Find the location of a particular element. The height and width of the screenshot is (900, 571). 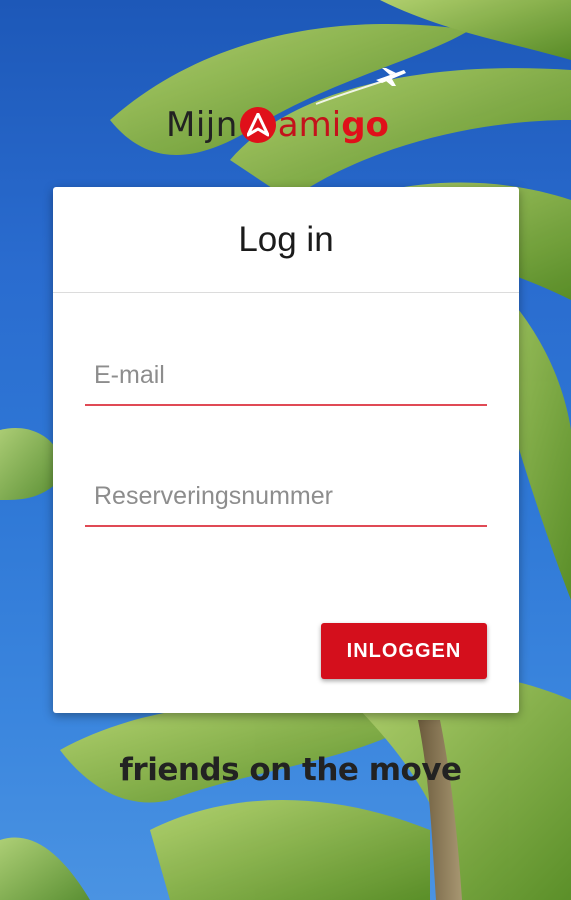

page-title: Log in is located at coordinates (286, 239).